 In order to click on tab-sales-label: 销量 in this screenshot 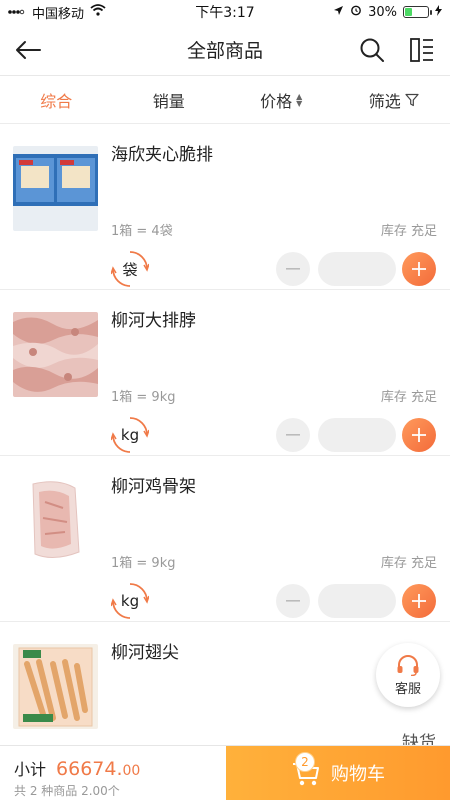, I will do `click(168, 101)`.